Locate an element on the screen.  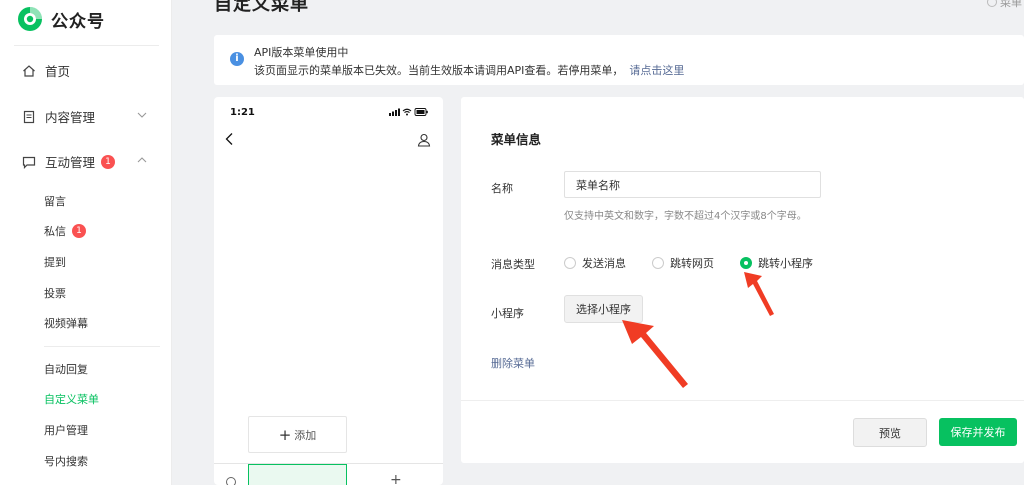
add-label: 添加 is located at coordinates (305, 435).